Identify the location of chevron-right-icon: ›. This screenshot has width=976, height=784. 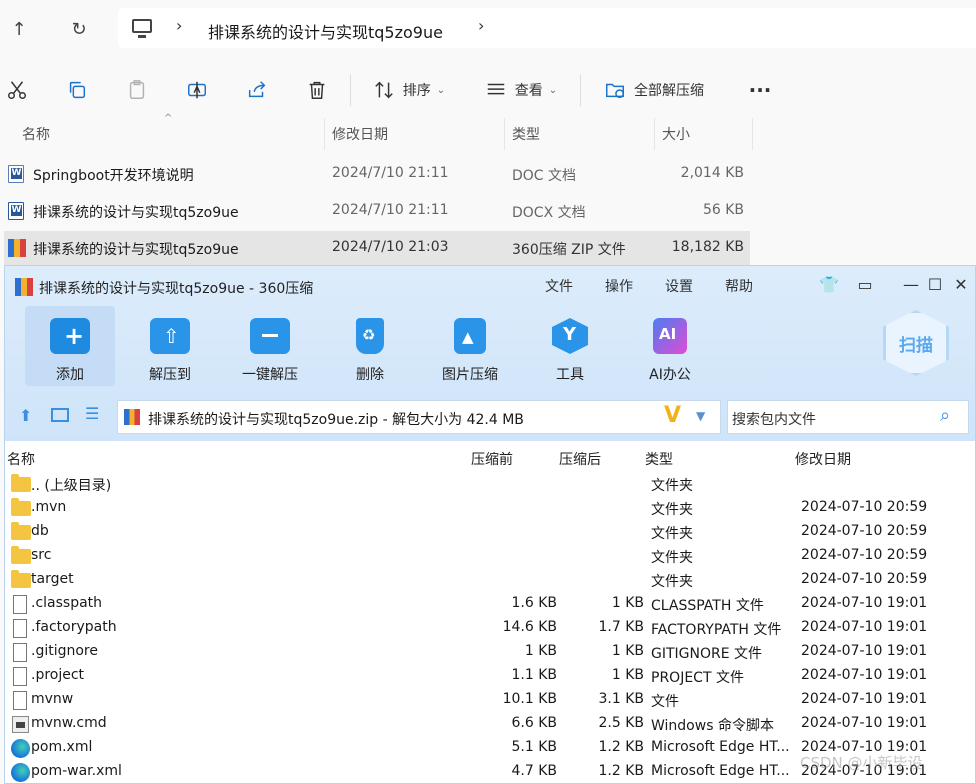
(481, 25).